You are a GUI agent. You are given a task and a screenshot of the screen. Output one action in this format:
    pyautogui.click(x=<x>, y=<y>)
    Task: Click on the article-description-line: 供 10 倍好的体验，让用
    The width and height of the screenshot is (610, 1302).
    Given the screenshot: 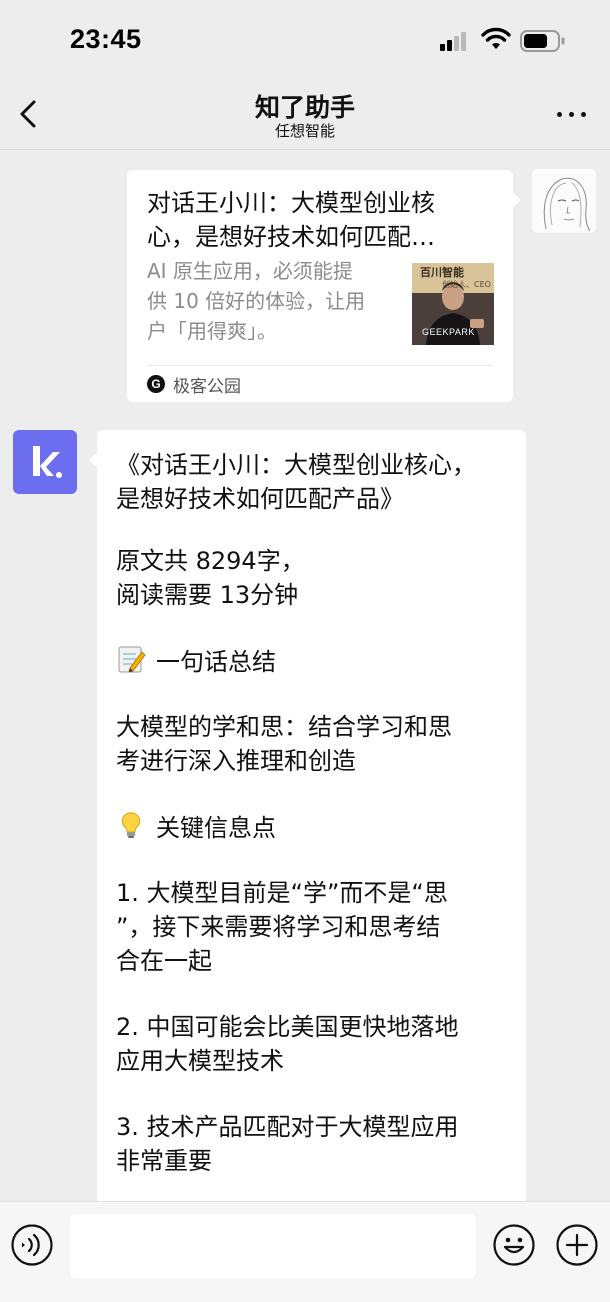 What is the action you would take?
    pyautogui.click(x=256, y=301)
    